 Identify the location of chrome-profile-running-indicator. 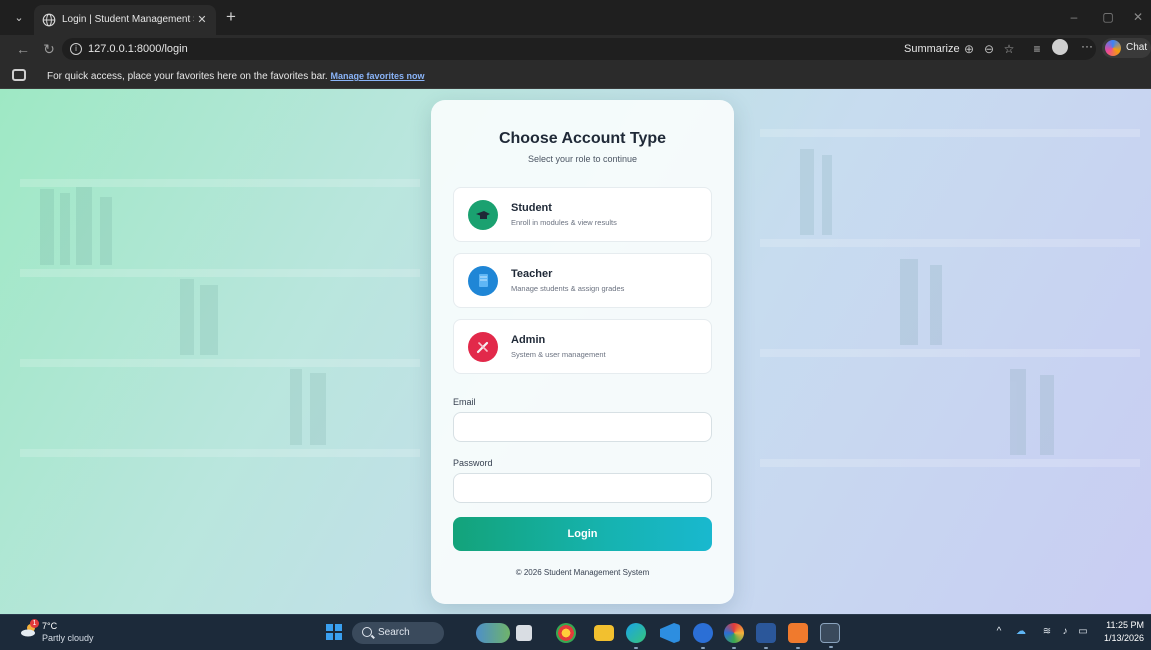
(734, 648).